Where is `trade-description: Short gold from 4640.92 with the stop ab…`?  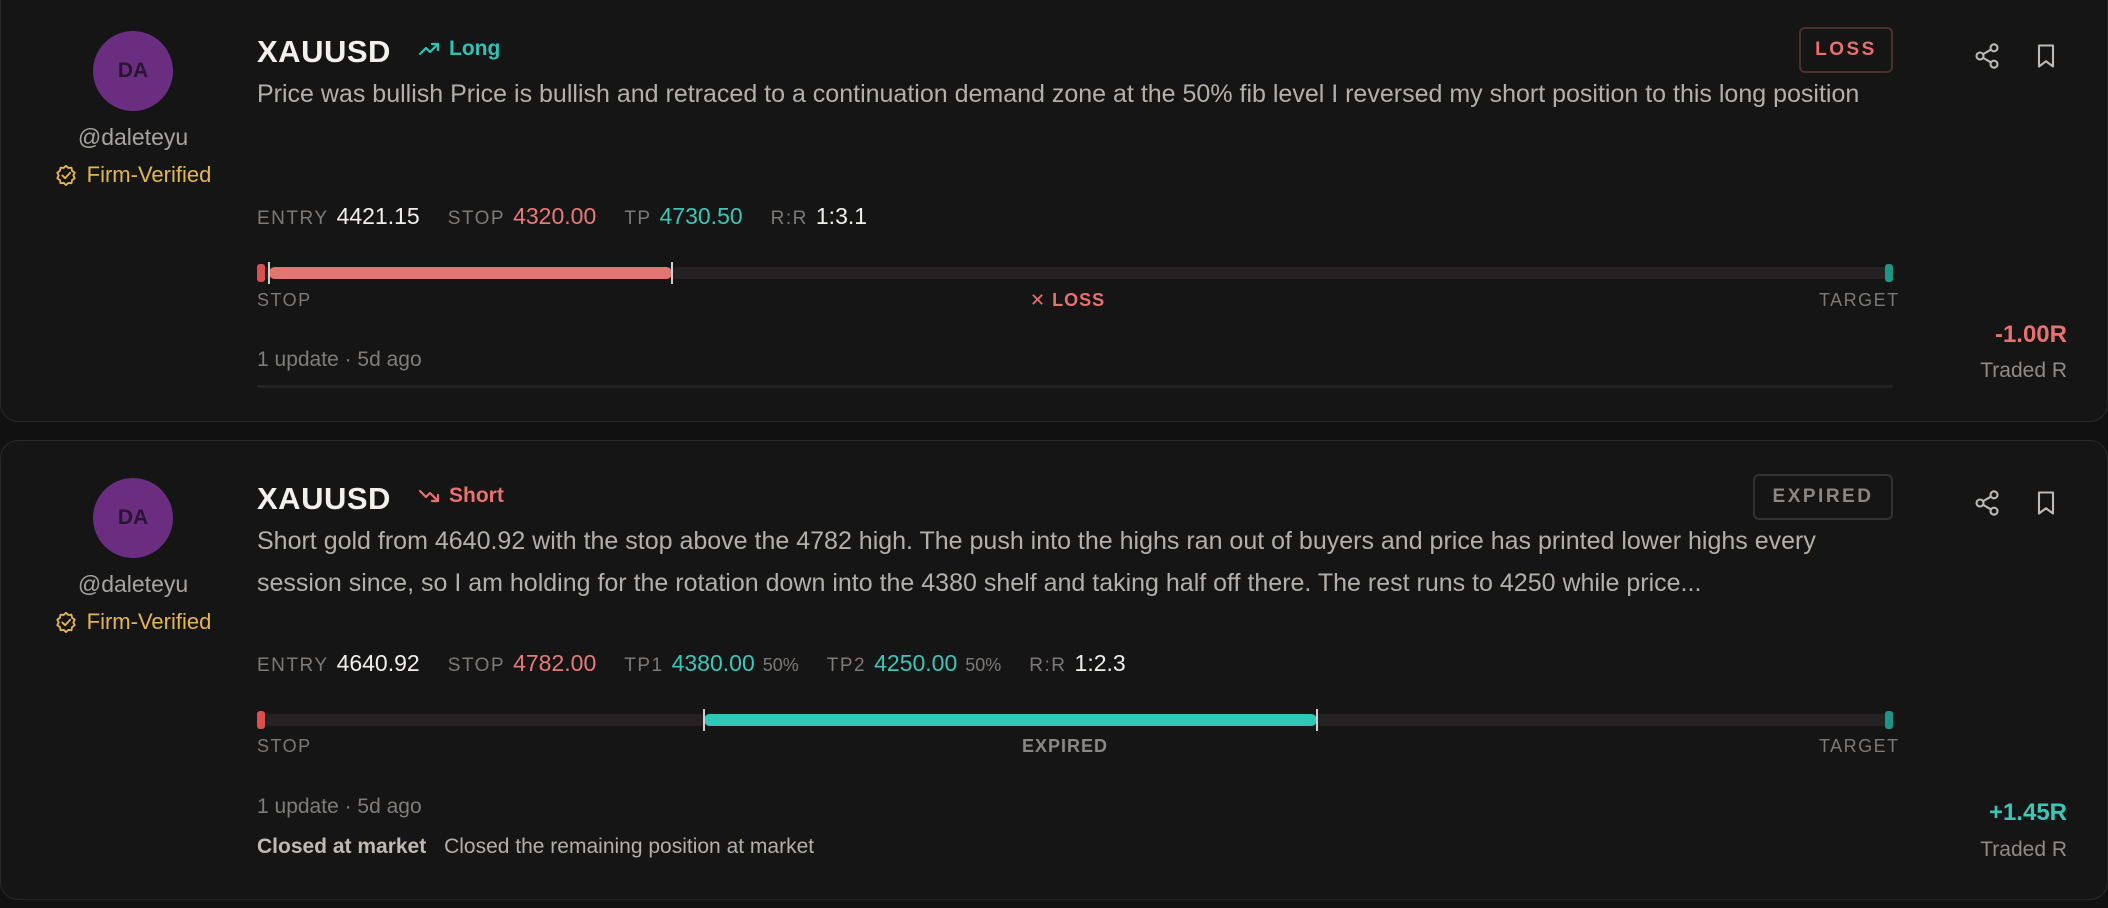 trade-description: Short gold from 4640.92 with the stop ab… is located at coordinates (1036, 562).